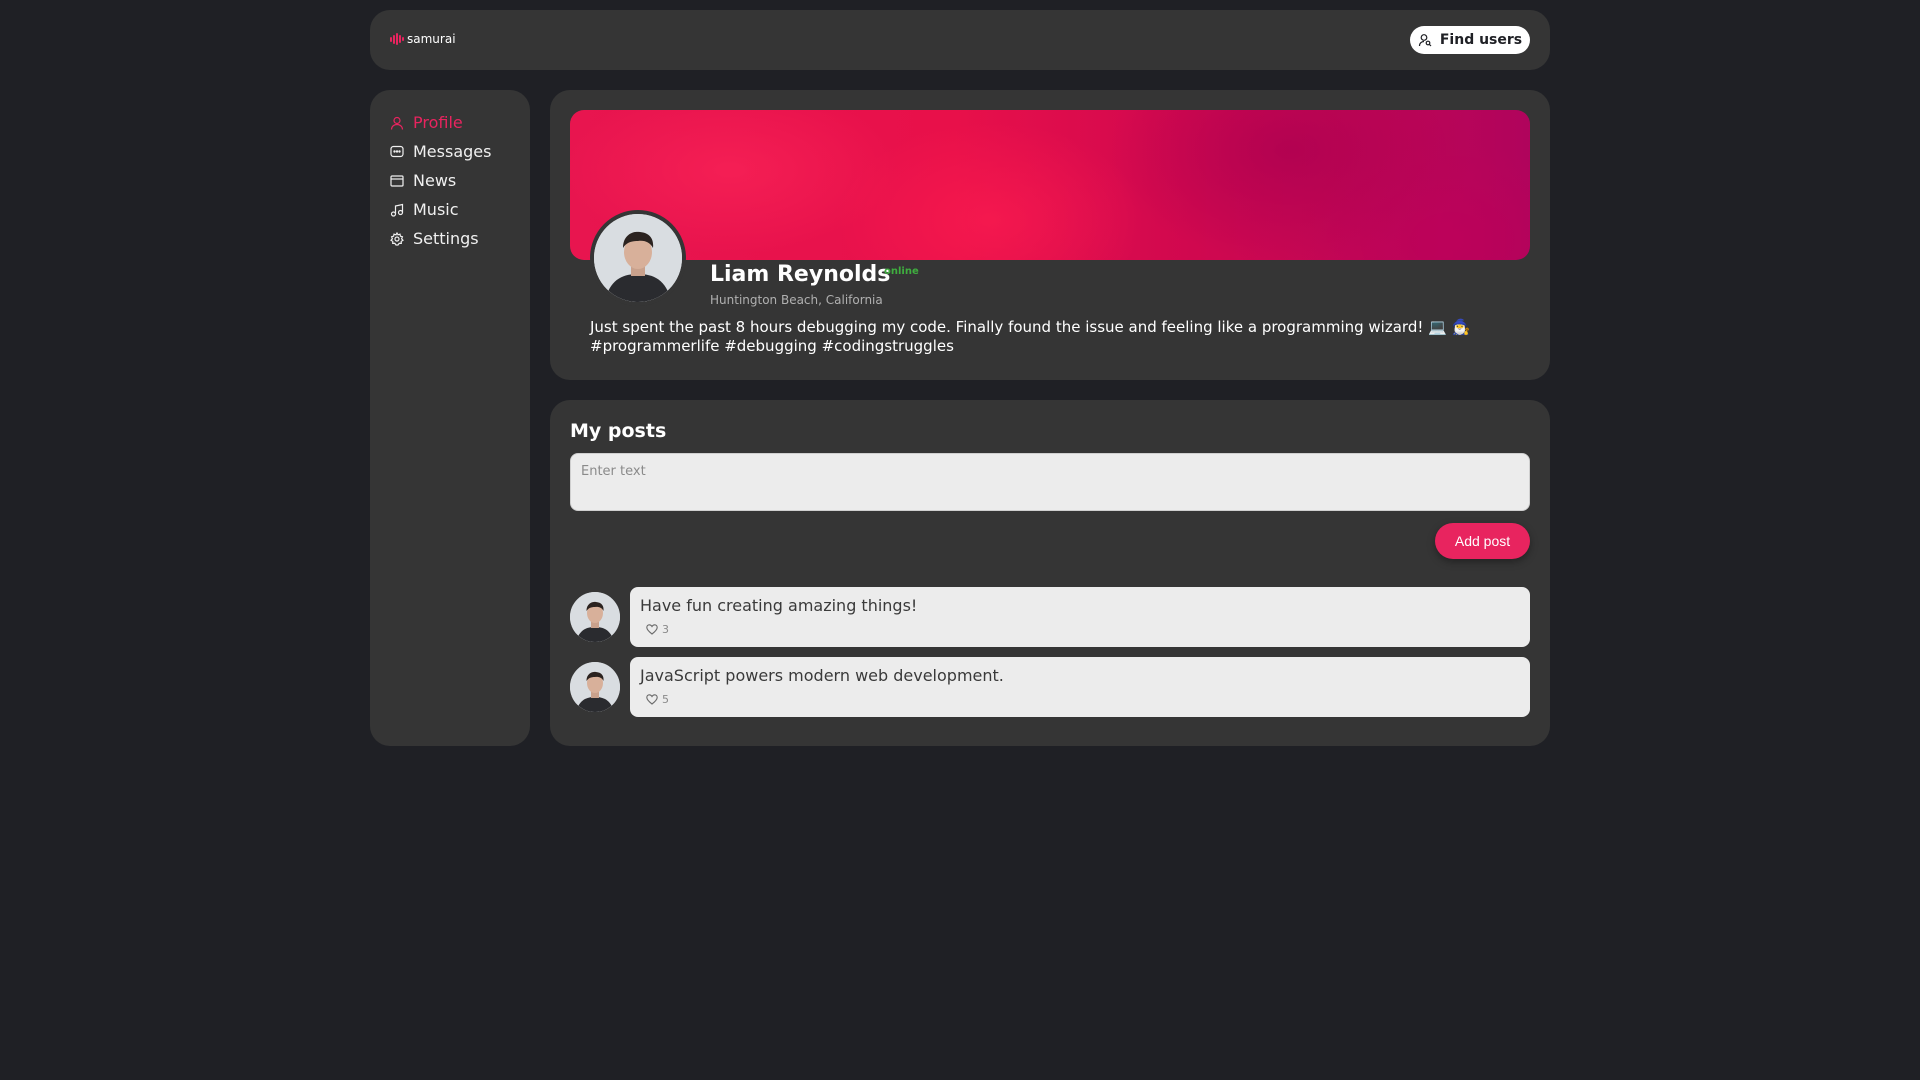 This screenshot has height=1080, width=1920. What do you see at coordinates (397, 238) in the screenshot?
I see `gear-icon` at bounding box center [397, 238].